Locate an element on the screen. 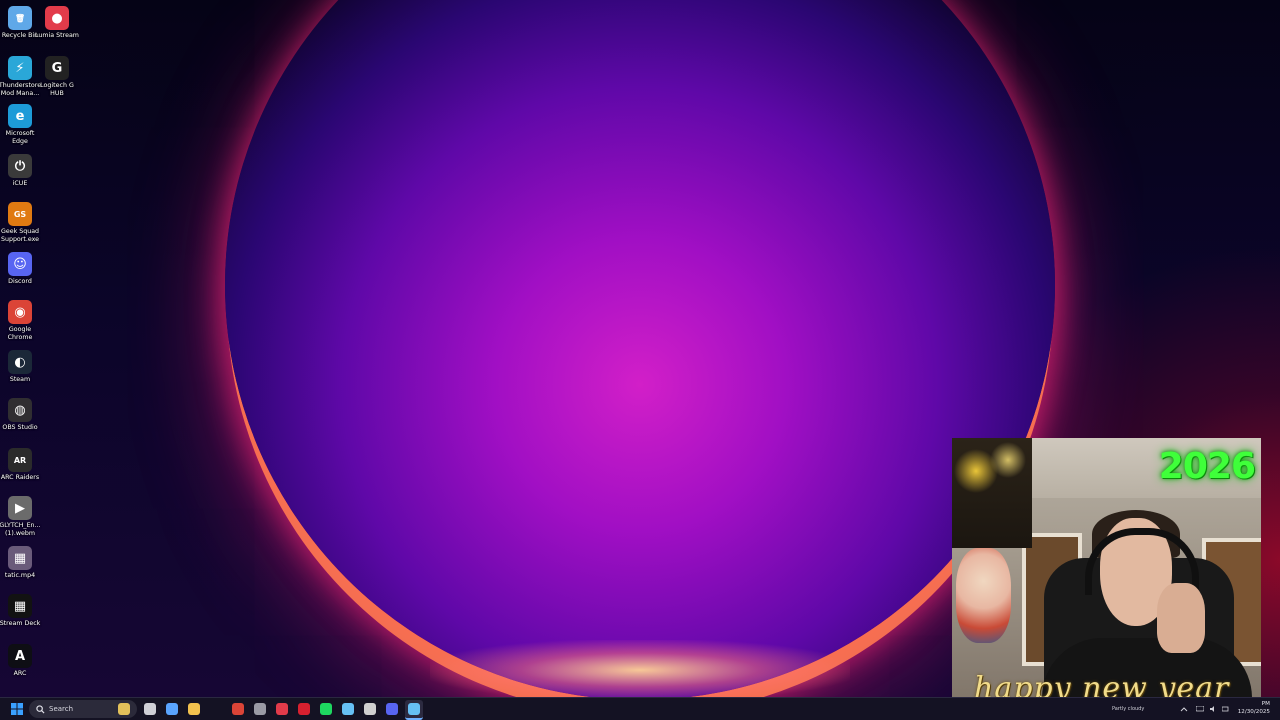 This screenshot has width=1280, height=720. chrome-icon is located at coordinates (238, 709).